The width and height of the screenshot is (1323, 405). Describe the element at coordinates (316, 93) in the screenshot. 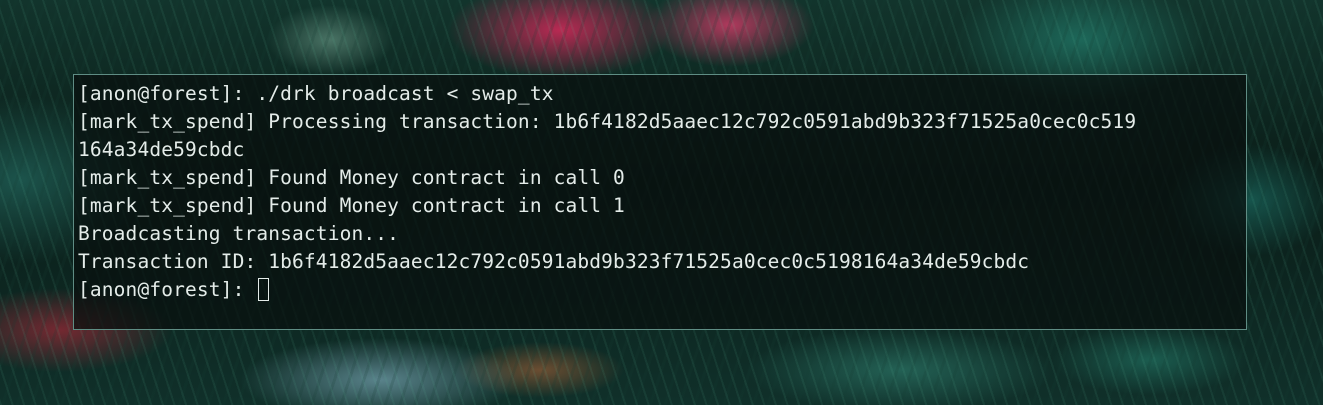

I see `terminal-line: [anon@forest]: ./drk broadcast < swap_tx` at that location.